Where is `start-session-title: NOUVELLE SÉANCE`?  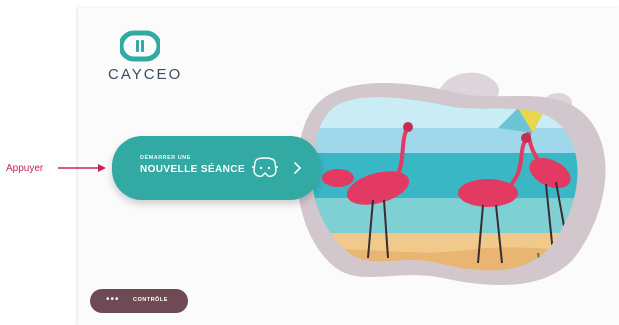
start-session-title: NOUVELLE SÉANCE is located at coordinates (192, 169).